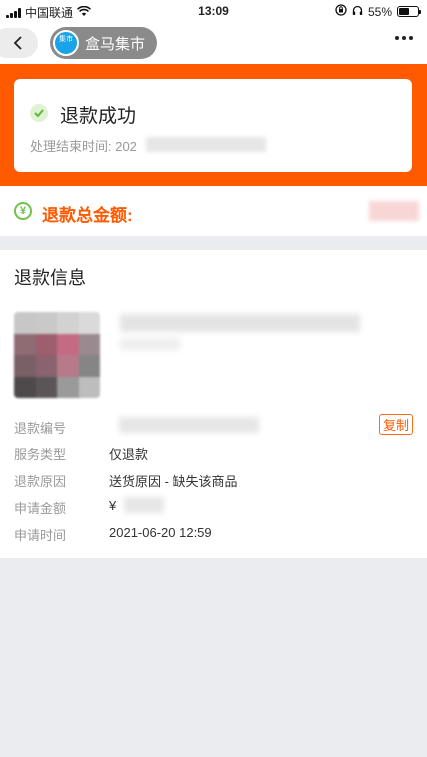 This screenshot has height=757, width=427. Describe the element at coordinates (379, 11) in the screenshot. I see `battery-percent: 55%` at that location.